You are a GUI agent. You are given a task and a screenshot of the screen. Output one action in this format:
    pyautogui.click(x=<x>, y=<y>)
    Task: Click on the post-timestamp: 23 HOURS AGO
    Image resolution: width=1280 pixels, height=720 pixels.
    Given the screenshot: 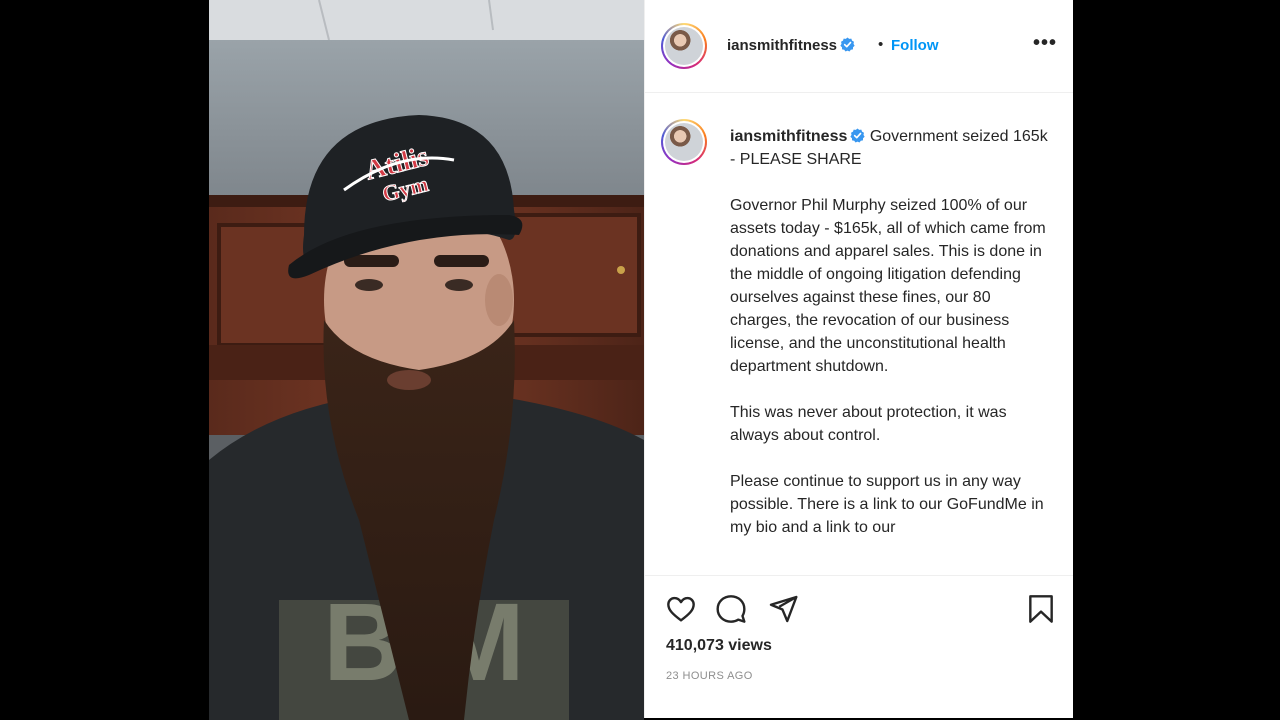 What is the action you would take?
    pyautogui.click(x=709, y=676)
    